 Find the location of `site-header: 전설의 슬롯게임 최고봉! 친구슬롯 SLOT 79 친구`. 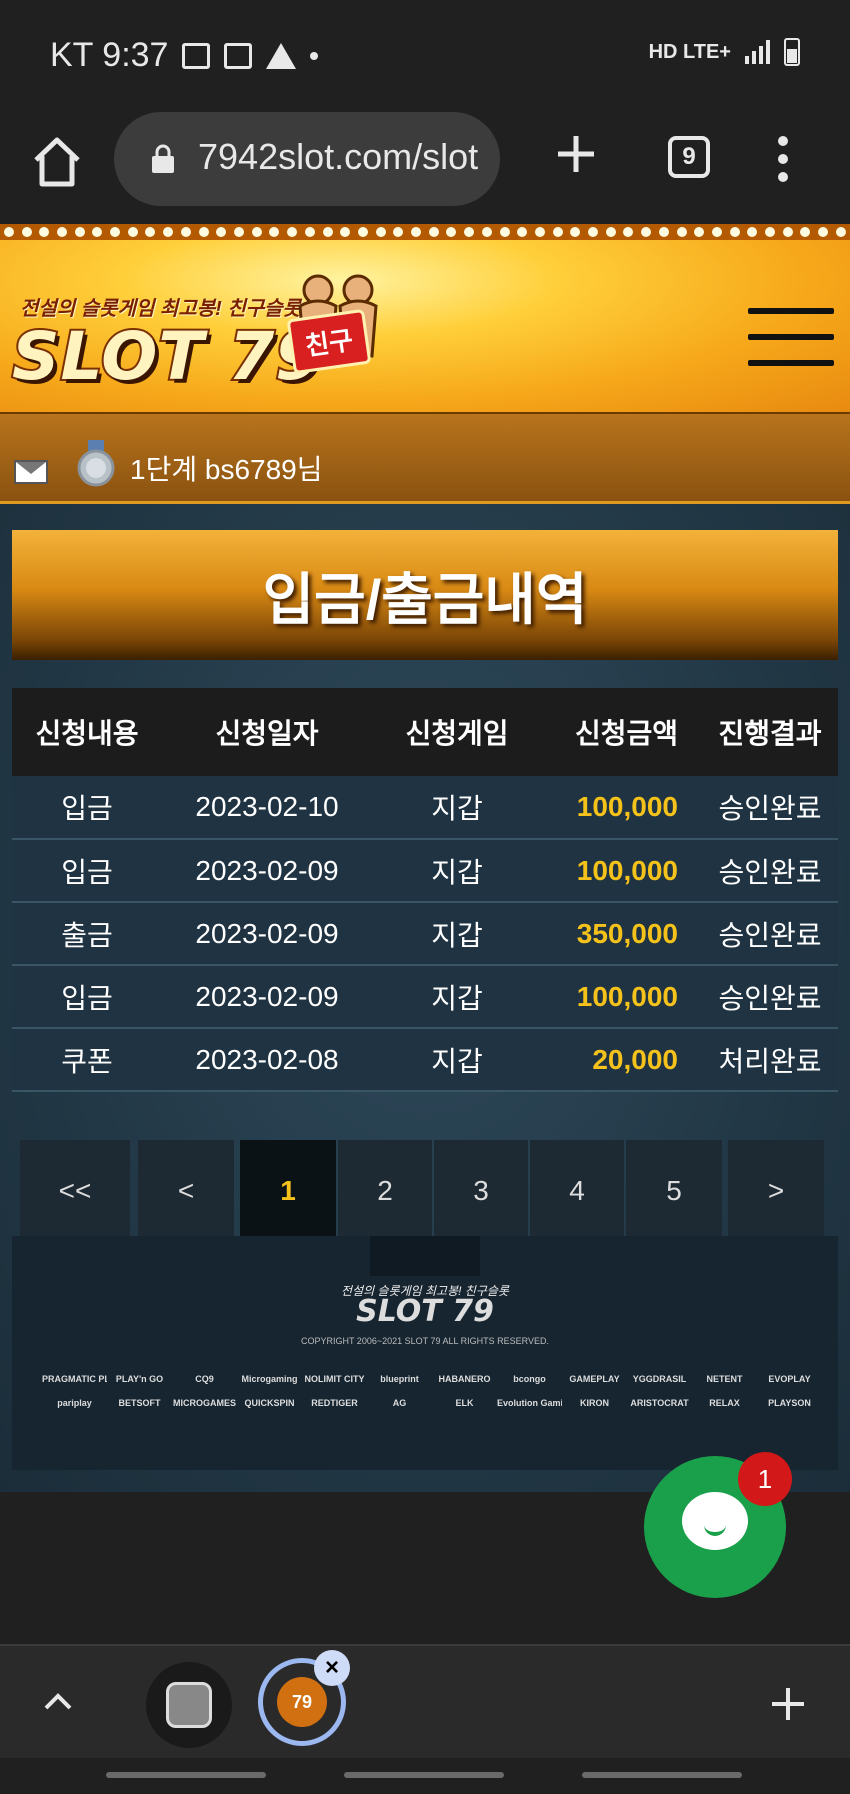

site-header: 전설의 슬롯게임 최고봉! 친구슬롯 SLOT 79 친구 is located at coordinates (425, 319).